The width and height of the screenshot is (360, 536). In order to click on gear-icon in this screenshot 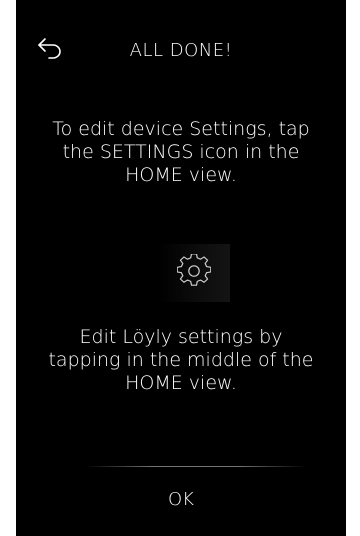, I will do `click(194, 272)`.